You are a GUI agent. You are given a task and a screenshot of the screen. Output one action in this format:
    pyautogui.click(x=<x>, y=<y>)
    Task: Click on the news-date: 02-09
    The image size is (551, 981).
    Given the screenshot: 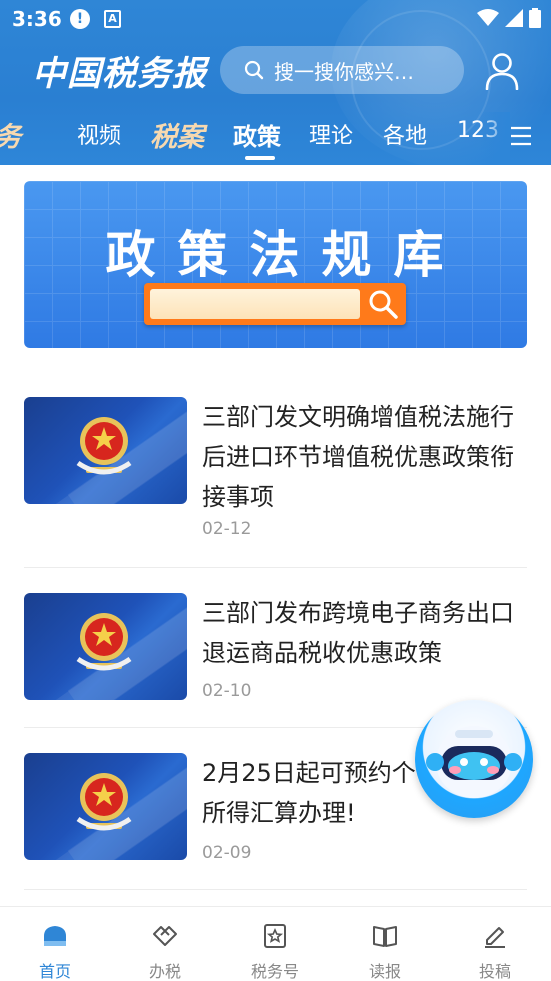 What is the action you would take?
    pyautogui.click(x=227, y=853)
    